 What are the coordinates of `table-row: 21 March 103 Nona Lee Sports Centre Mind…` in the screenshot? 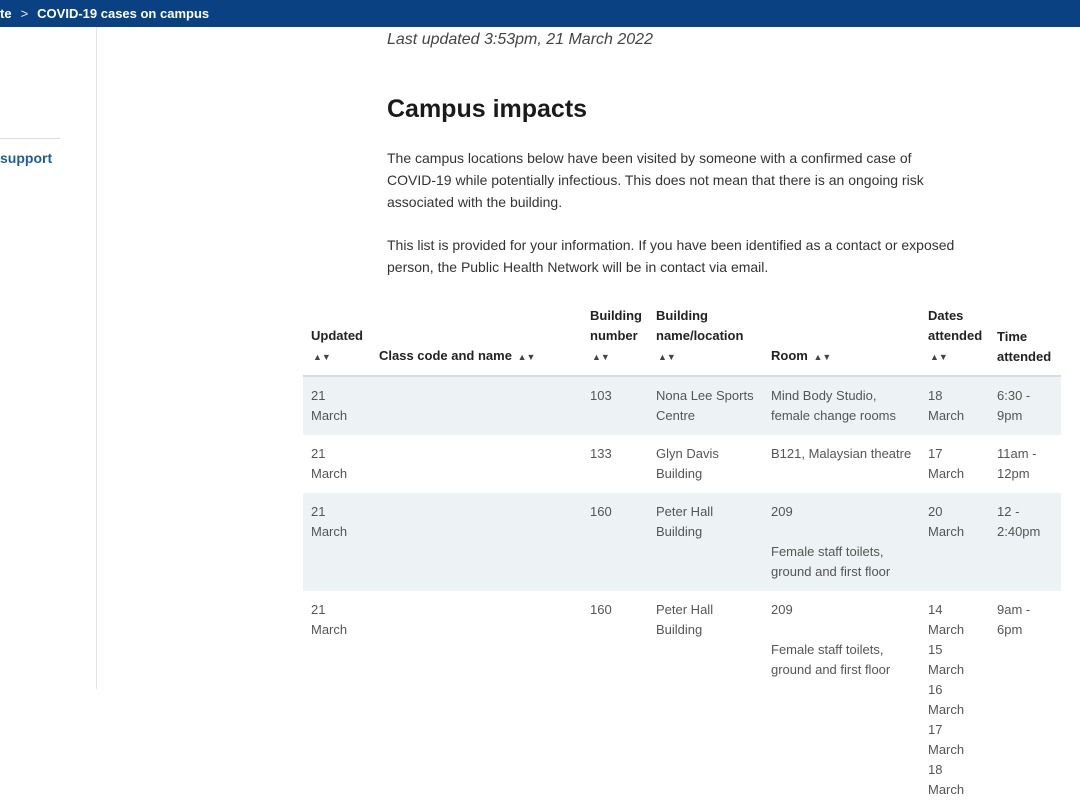 It's located at (682, 405).